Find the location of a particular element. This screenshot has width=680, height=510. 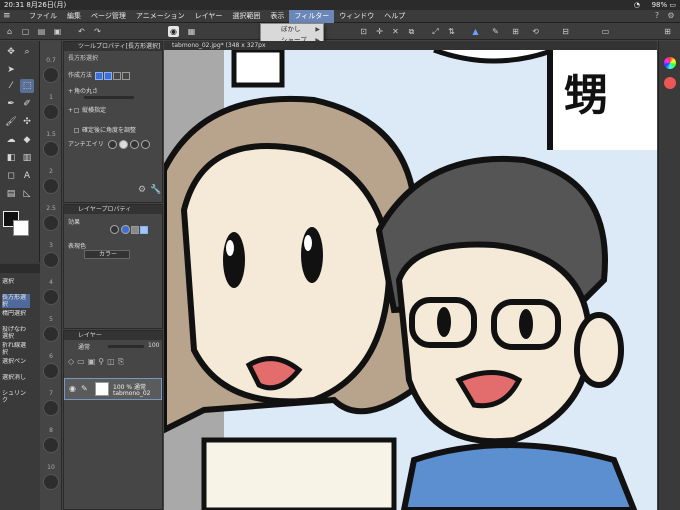

eye-icon: ◉ is located at coordinates (173, 31).